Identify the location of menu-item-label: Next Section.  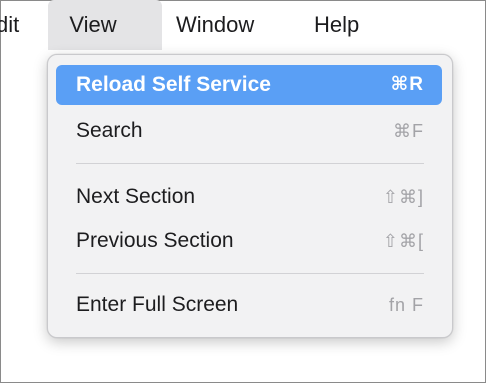
(136, 196).